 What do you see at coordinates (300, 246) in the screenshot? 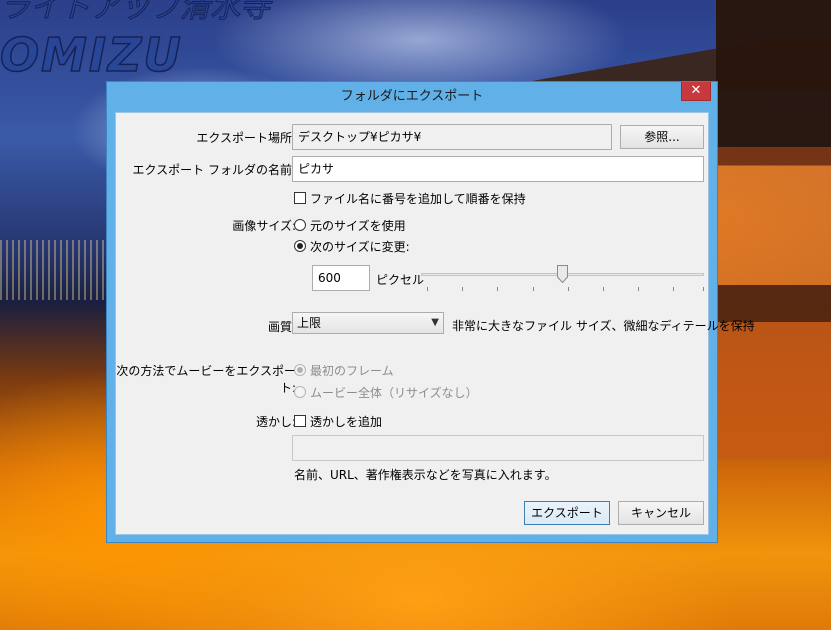
I see `radio-resize` at bounding box center [300, 246].